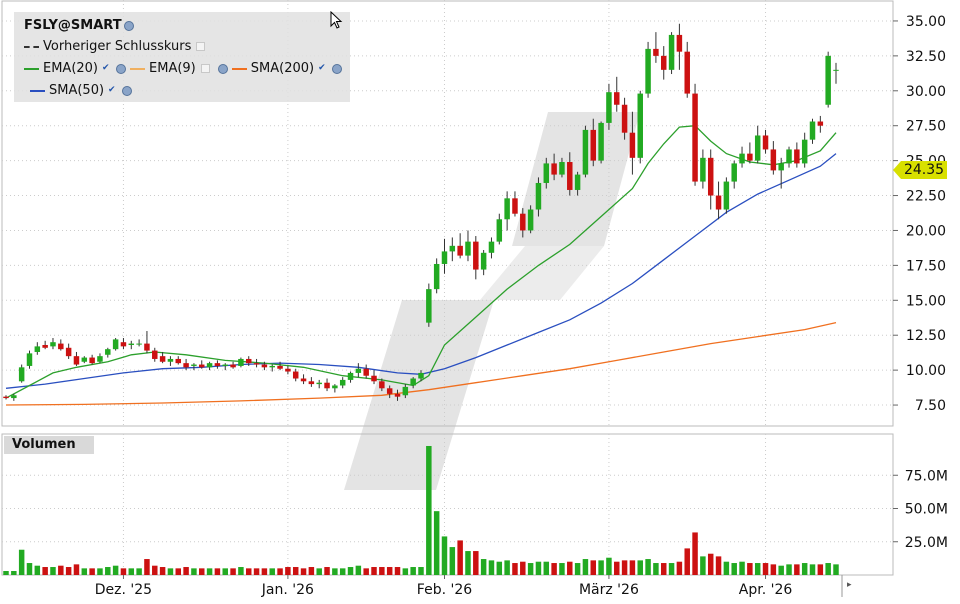 Image resolution: width=960 pixels, height=604 pixels. What do you see at coordinates (924, 170) in the screenshot?
I see `current-price-value: 24.35` at bounding box center [924, 170].